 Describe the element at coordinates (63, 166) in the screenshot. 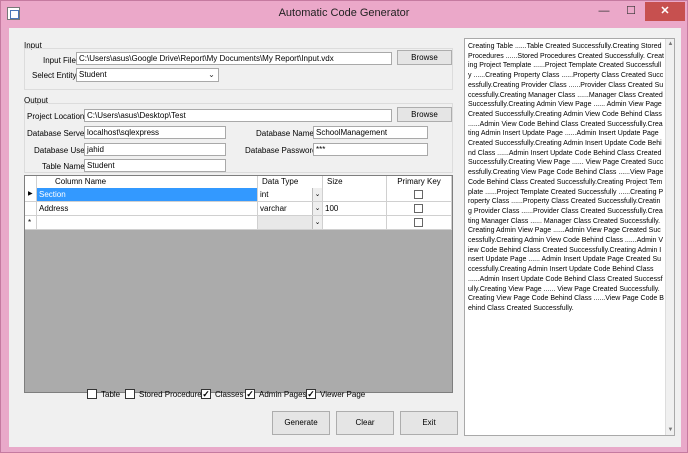

I see `table-name-label: Table Name` at that location.